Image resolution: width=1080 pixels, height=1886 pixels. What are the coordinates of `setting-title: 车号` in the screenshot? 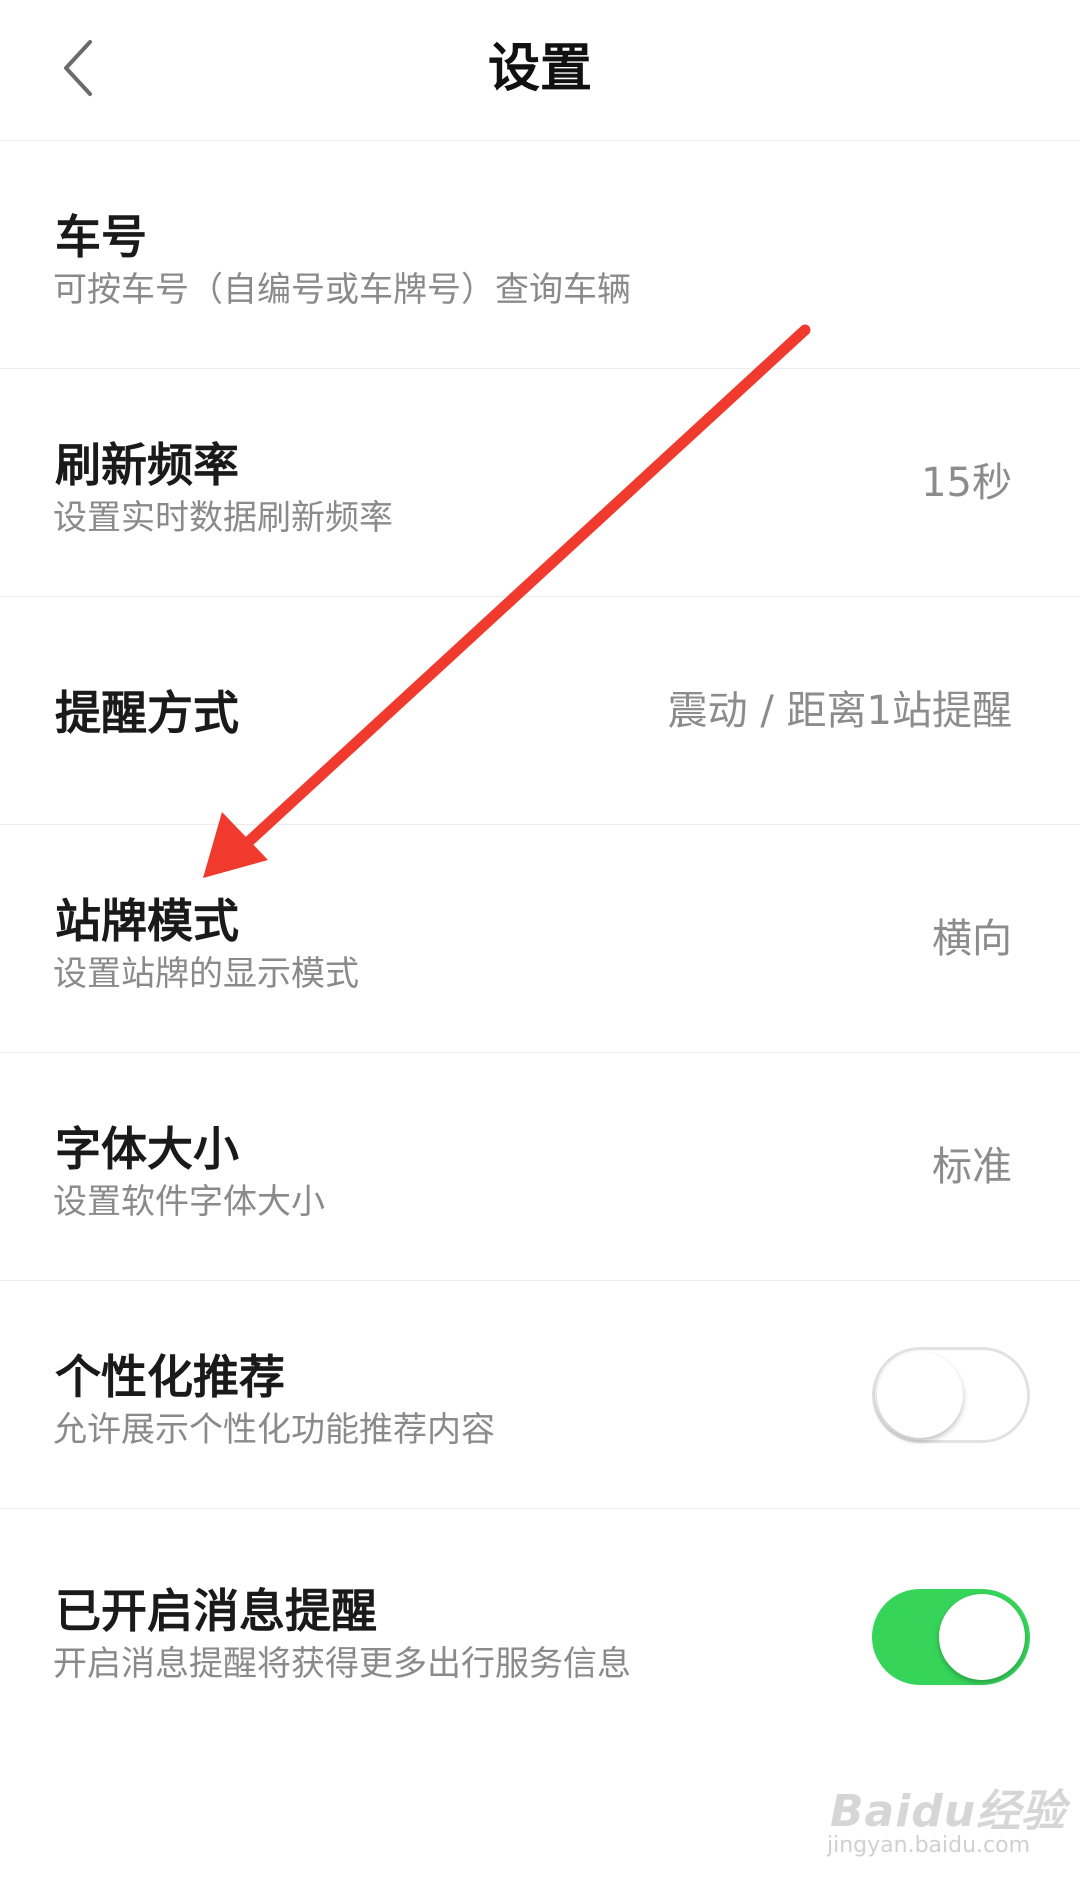 It's located at (101, 237).